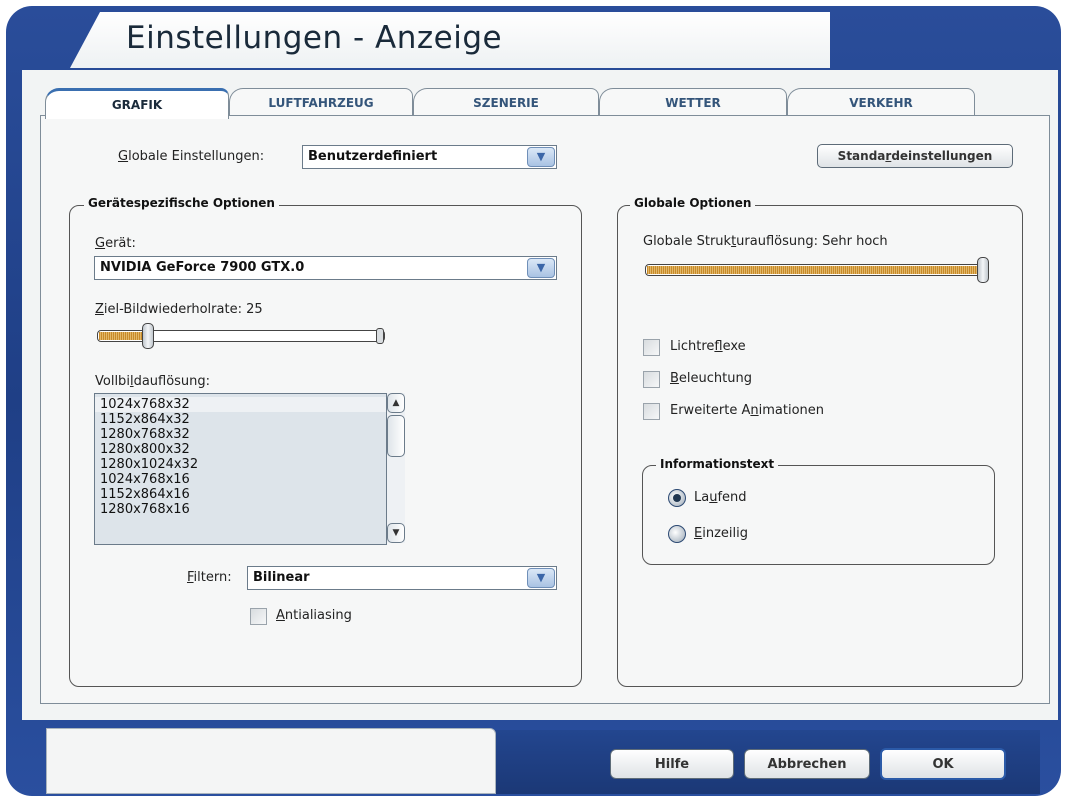 This screenshot has height=798, width=1067. I want to click on resolution-scrollbar: ▲ ▼, so click(396, 468).